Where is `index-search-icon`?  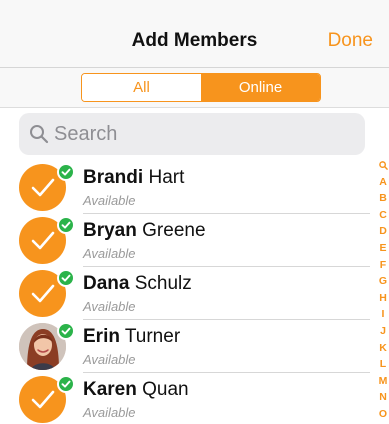
index-search-icon is located at coordinates (383, 165).